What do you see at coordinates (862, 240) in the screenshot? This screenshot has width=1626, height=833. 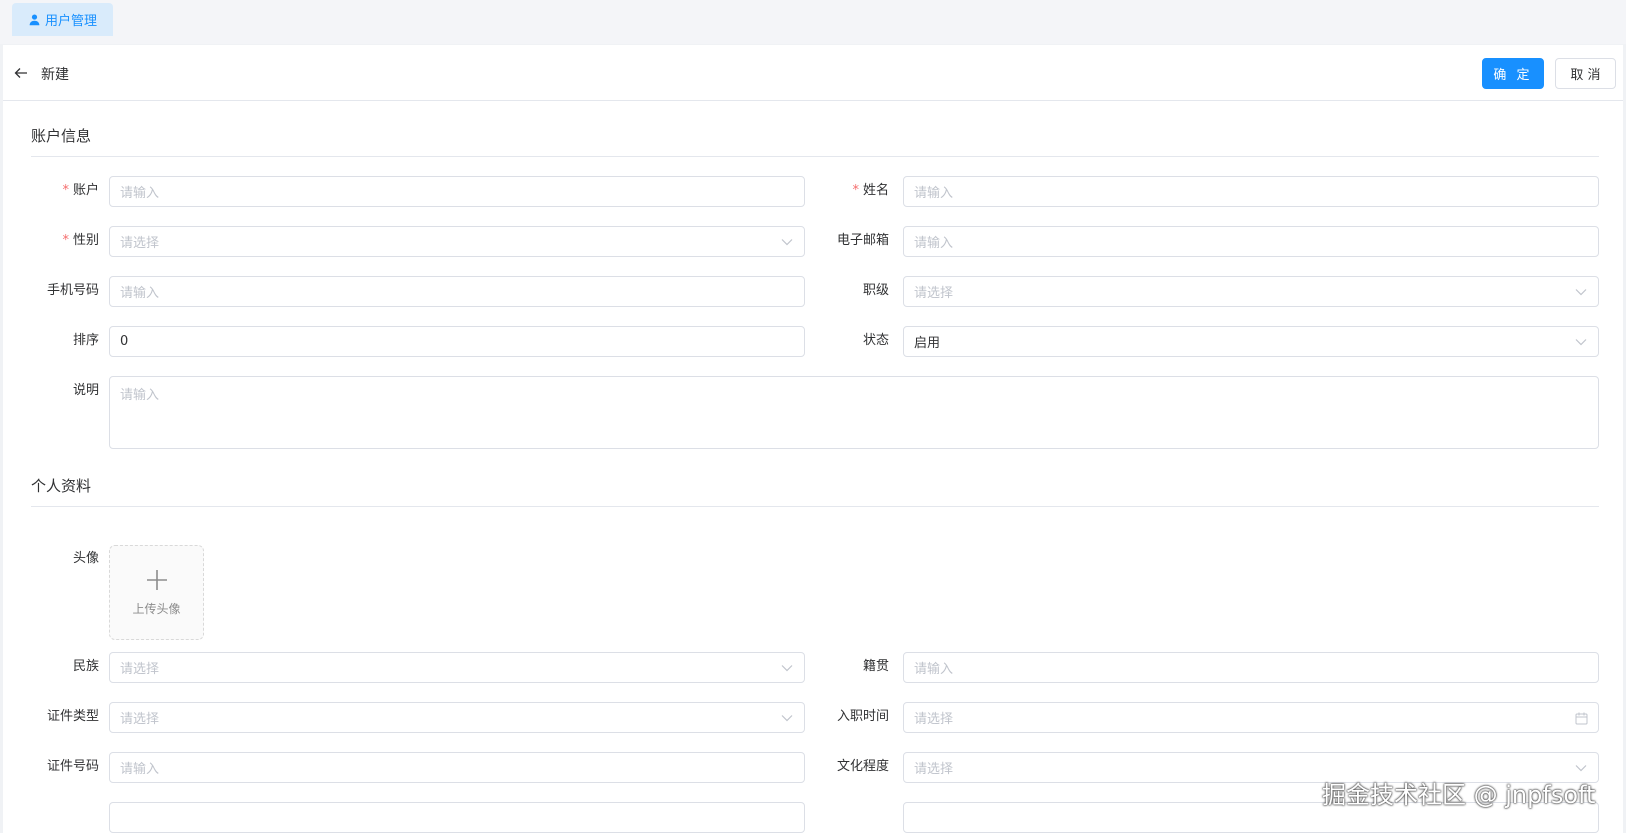 I see `email-label: 电子邮箱` at bounding box center [862, 240].